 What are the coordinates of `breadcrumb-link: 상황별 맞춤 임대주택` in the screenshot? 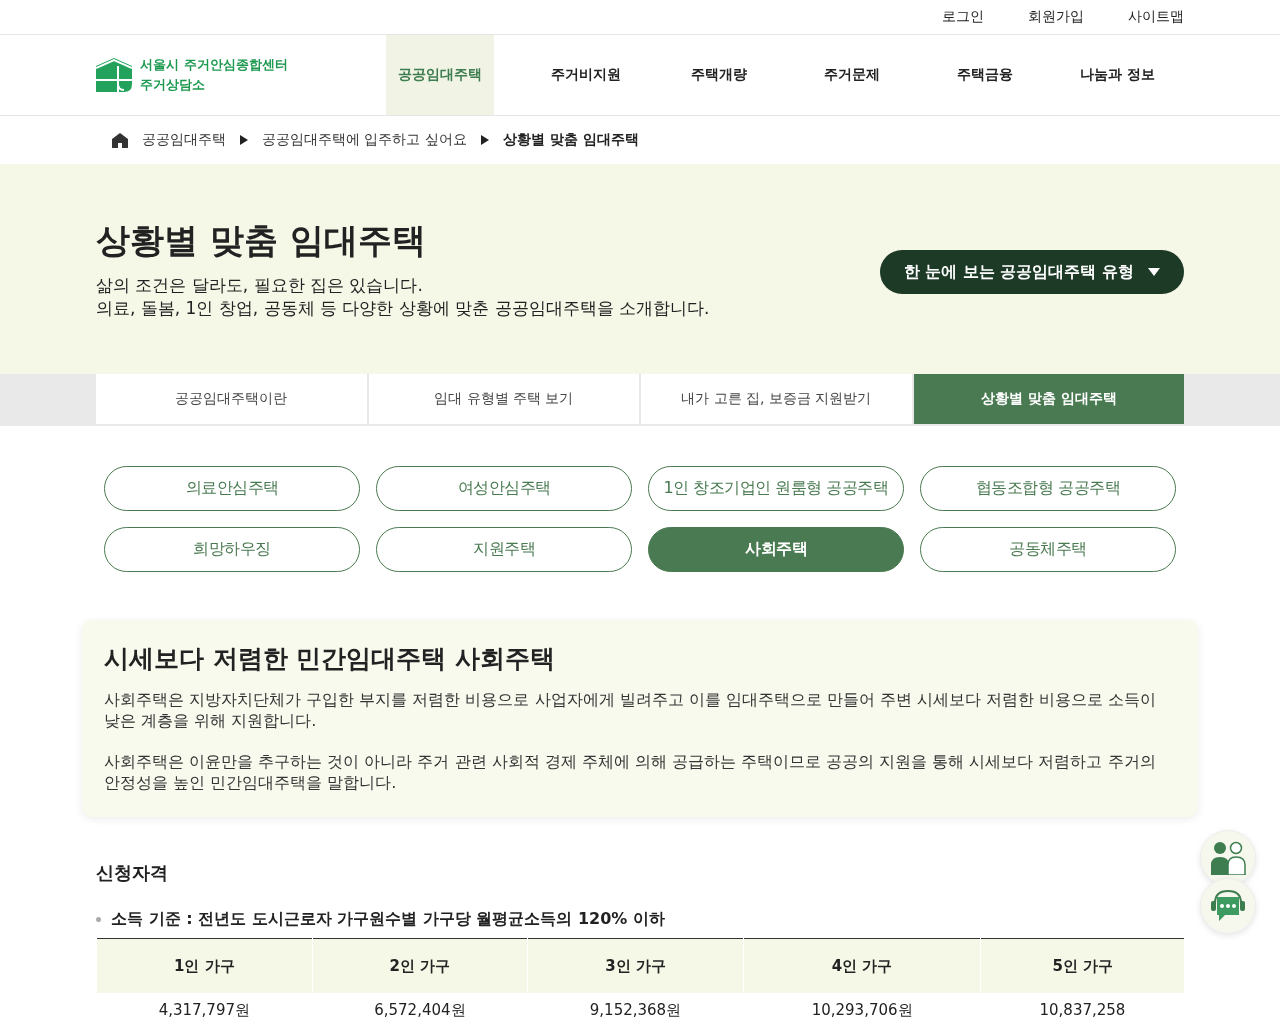 It's located at (570, 140).